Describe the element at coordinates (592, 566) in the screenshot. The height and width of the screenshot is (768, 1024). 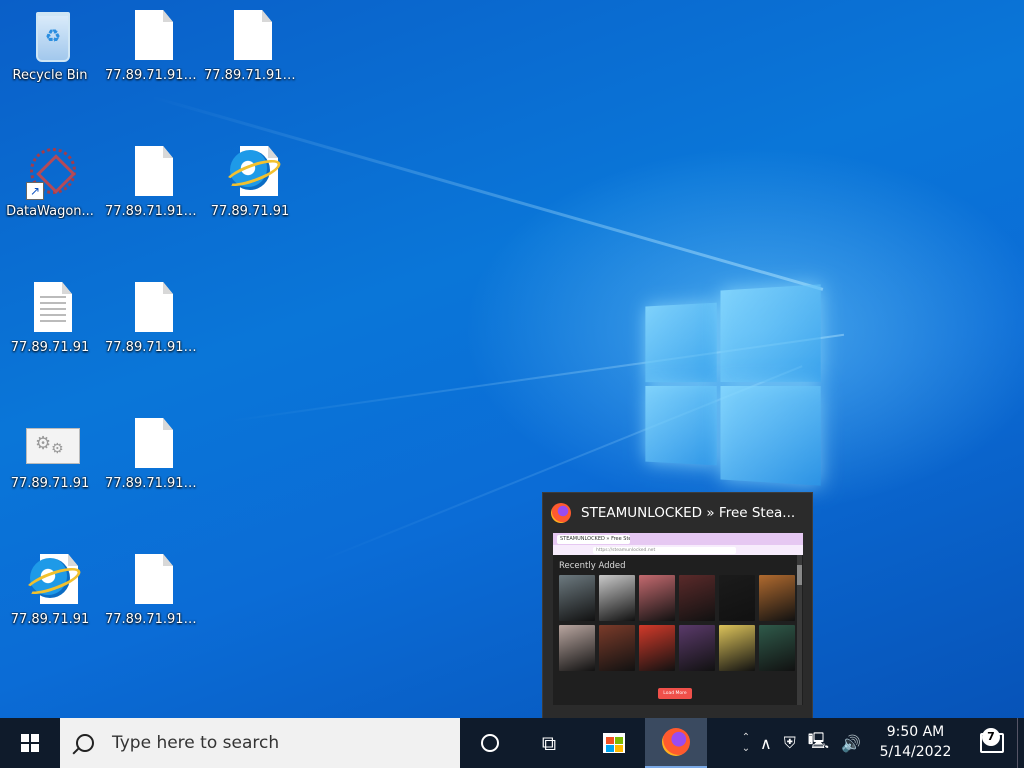
I see `recently-added-heading: Recently Added` at that location.